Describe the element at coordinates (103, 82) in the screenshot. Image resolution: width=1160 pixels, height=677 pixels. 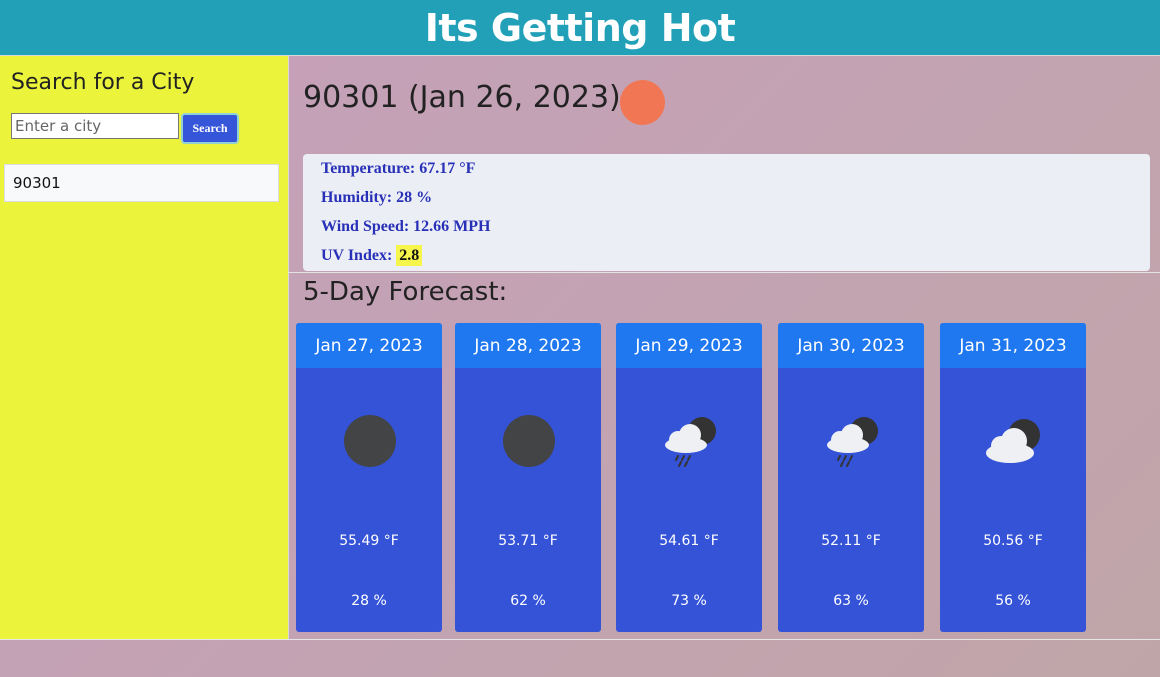
I see `sidebar-title: Search for a City` at that location.